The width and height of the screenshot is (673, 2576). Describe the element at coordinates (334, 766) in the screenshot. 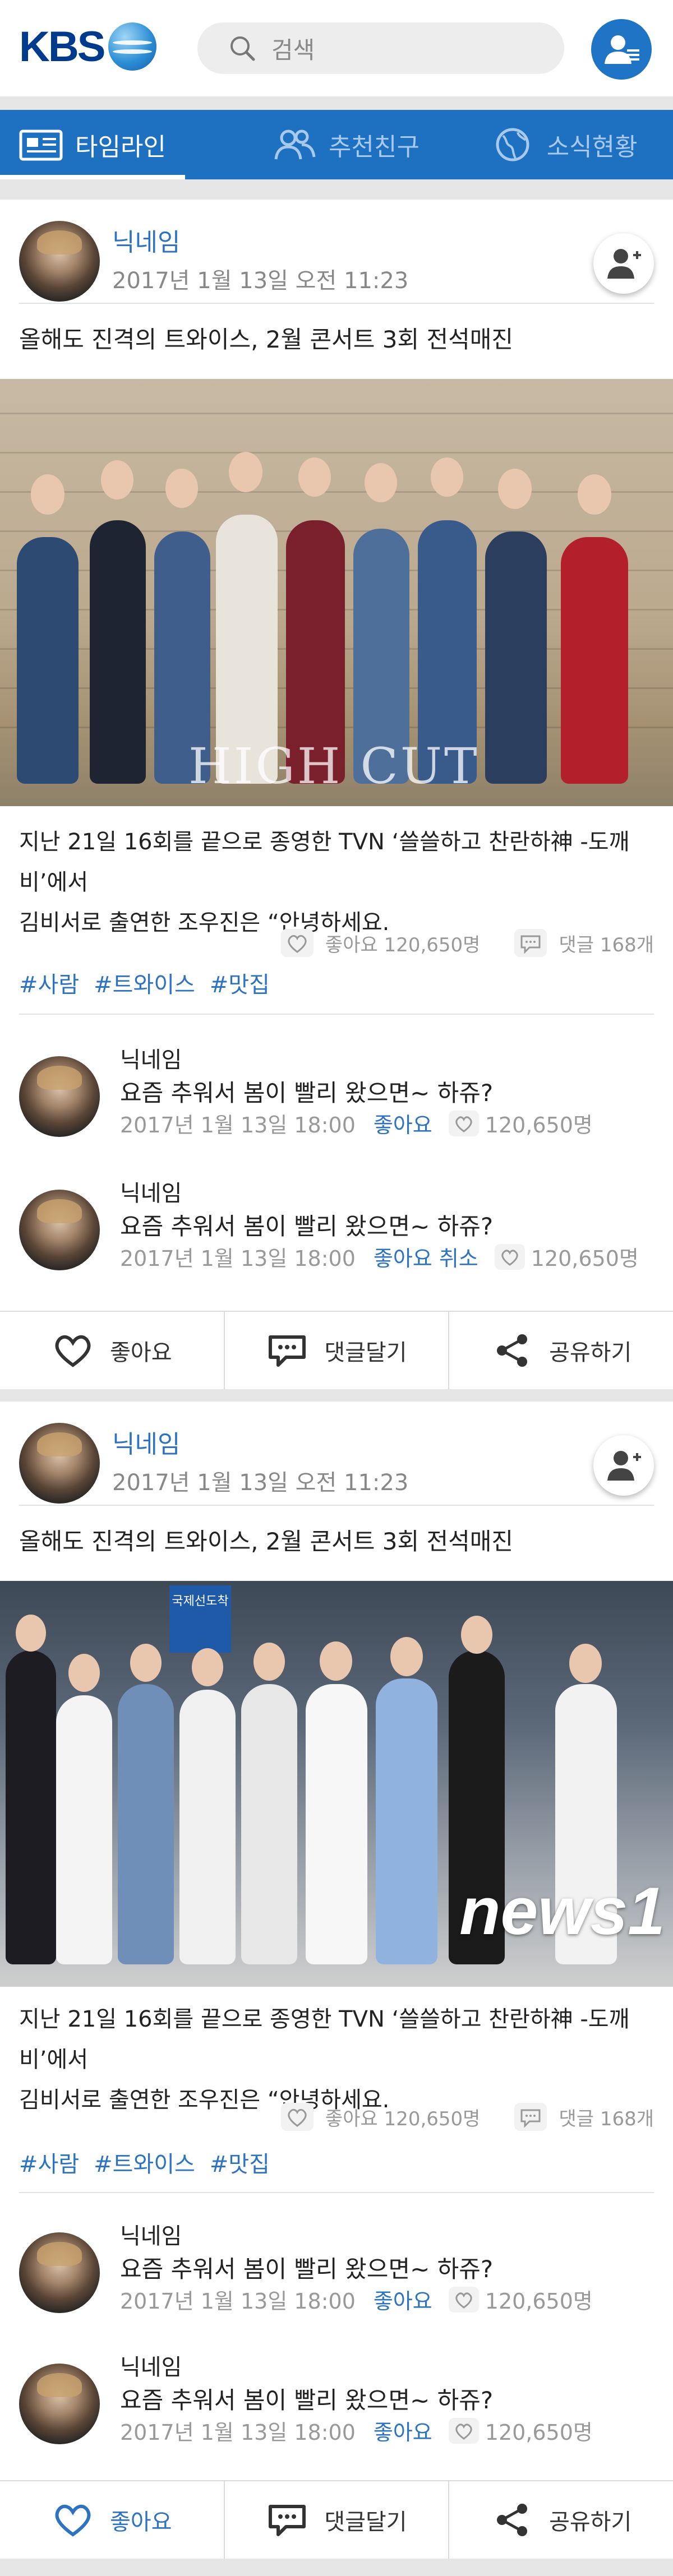

I see `photo-watermark: HIGH CUT` at that location.